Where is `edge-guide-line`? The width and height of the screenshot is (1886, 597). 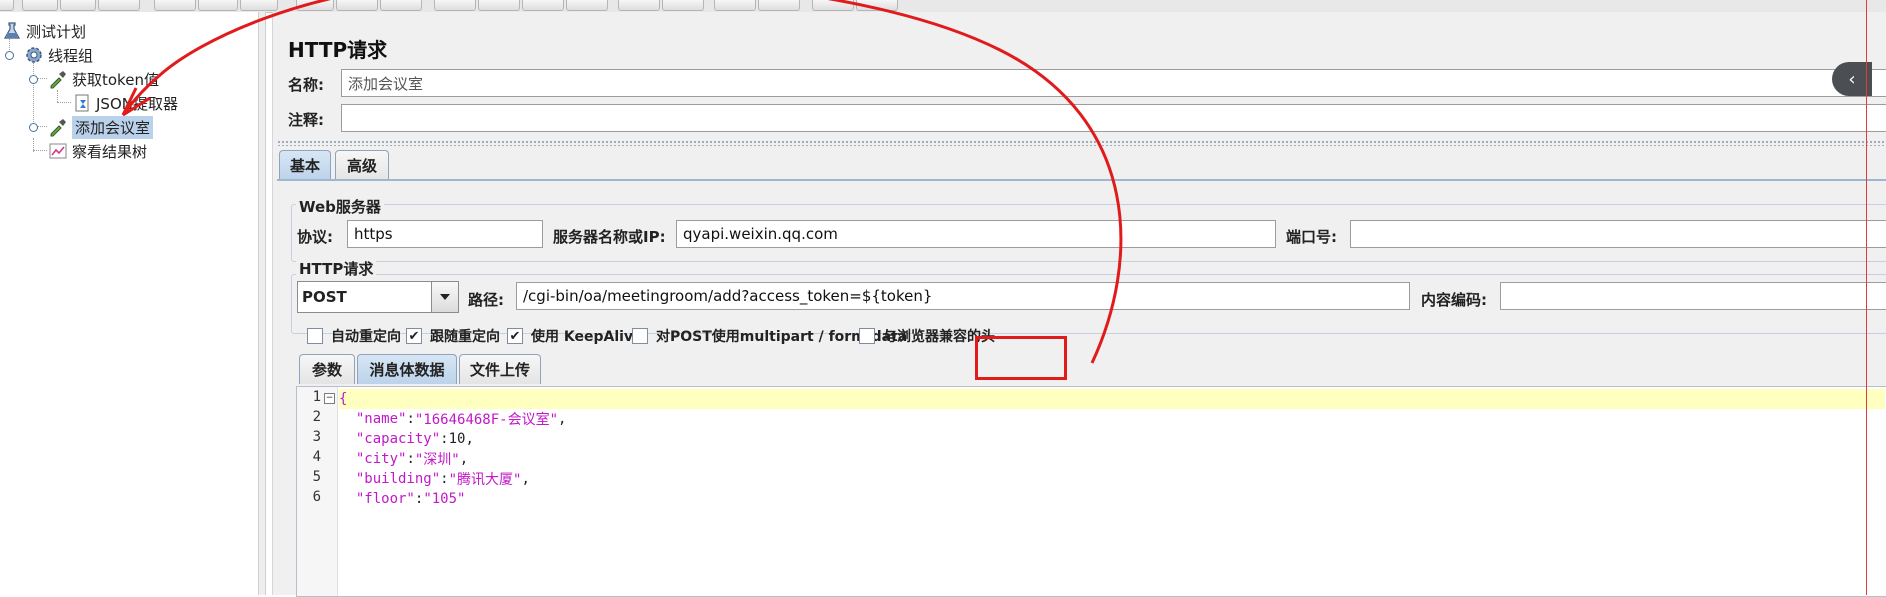
edge-guide-line is located at coordinates (1866, 297).